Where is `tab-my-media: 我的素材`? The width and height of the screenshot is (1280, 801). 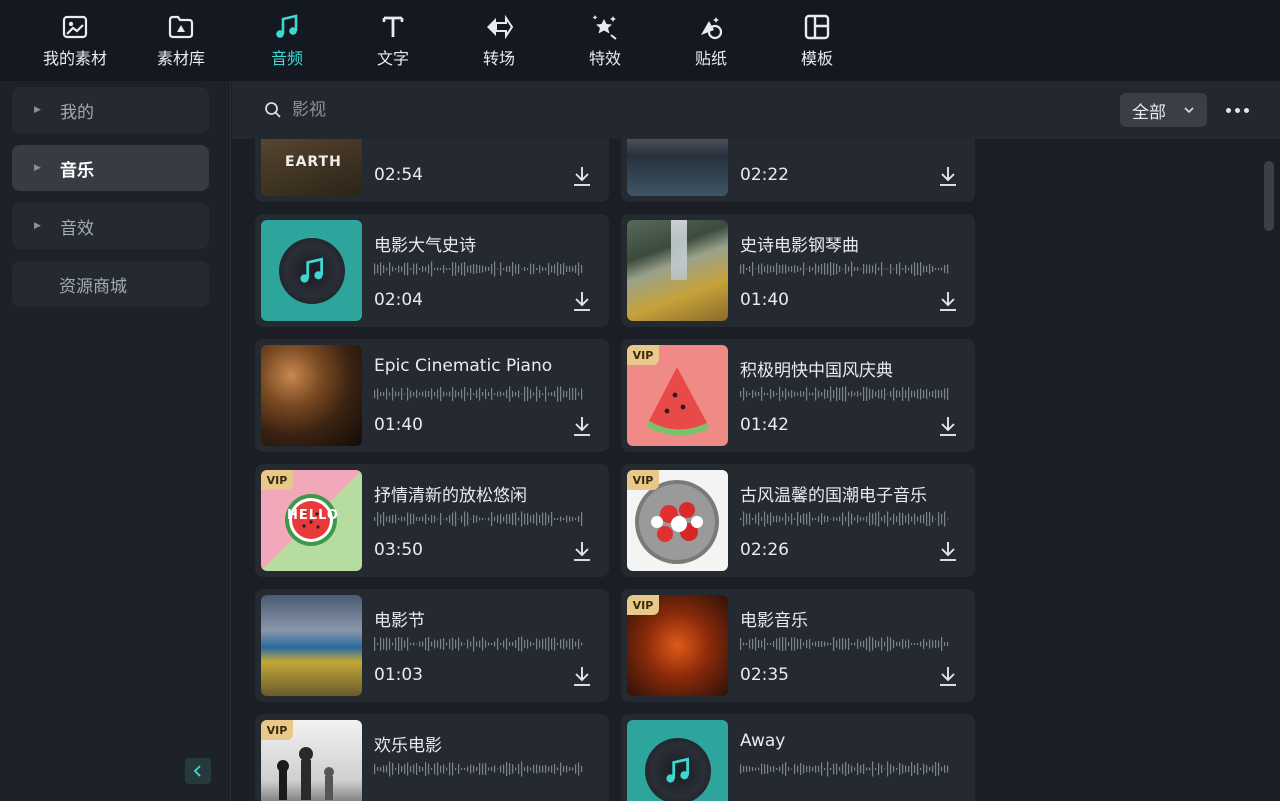
tab-my-media: 我的素材 is located at coordinates (75, 40).